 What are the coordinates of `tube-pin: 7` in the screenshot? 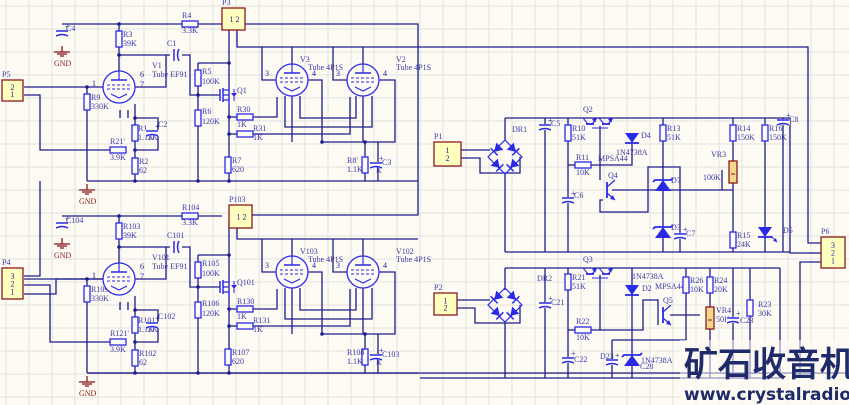 It's located at (142, 276).